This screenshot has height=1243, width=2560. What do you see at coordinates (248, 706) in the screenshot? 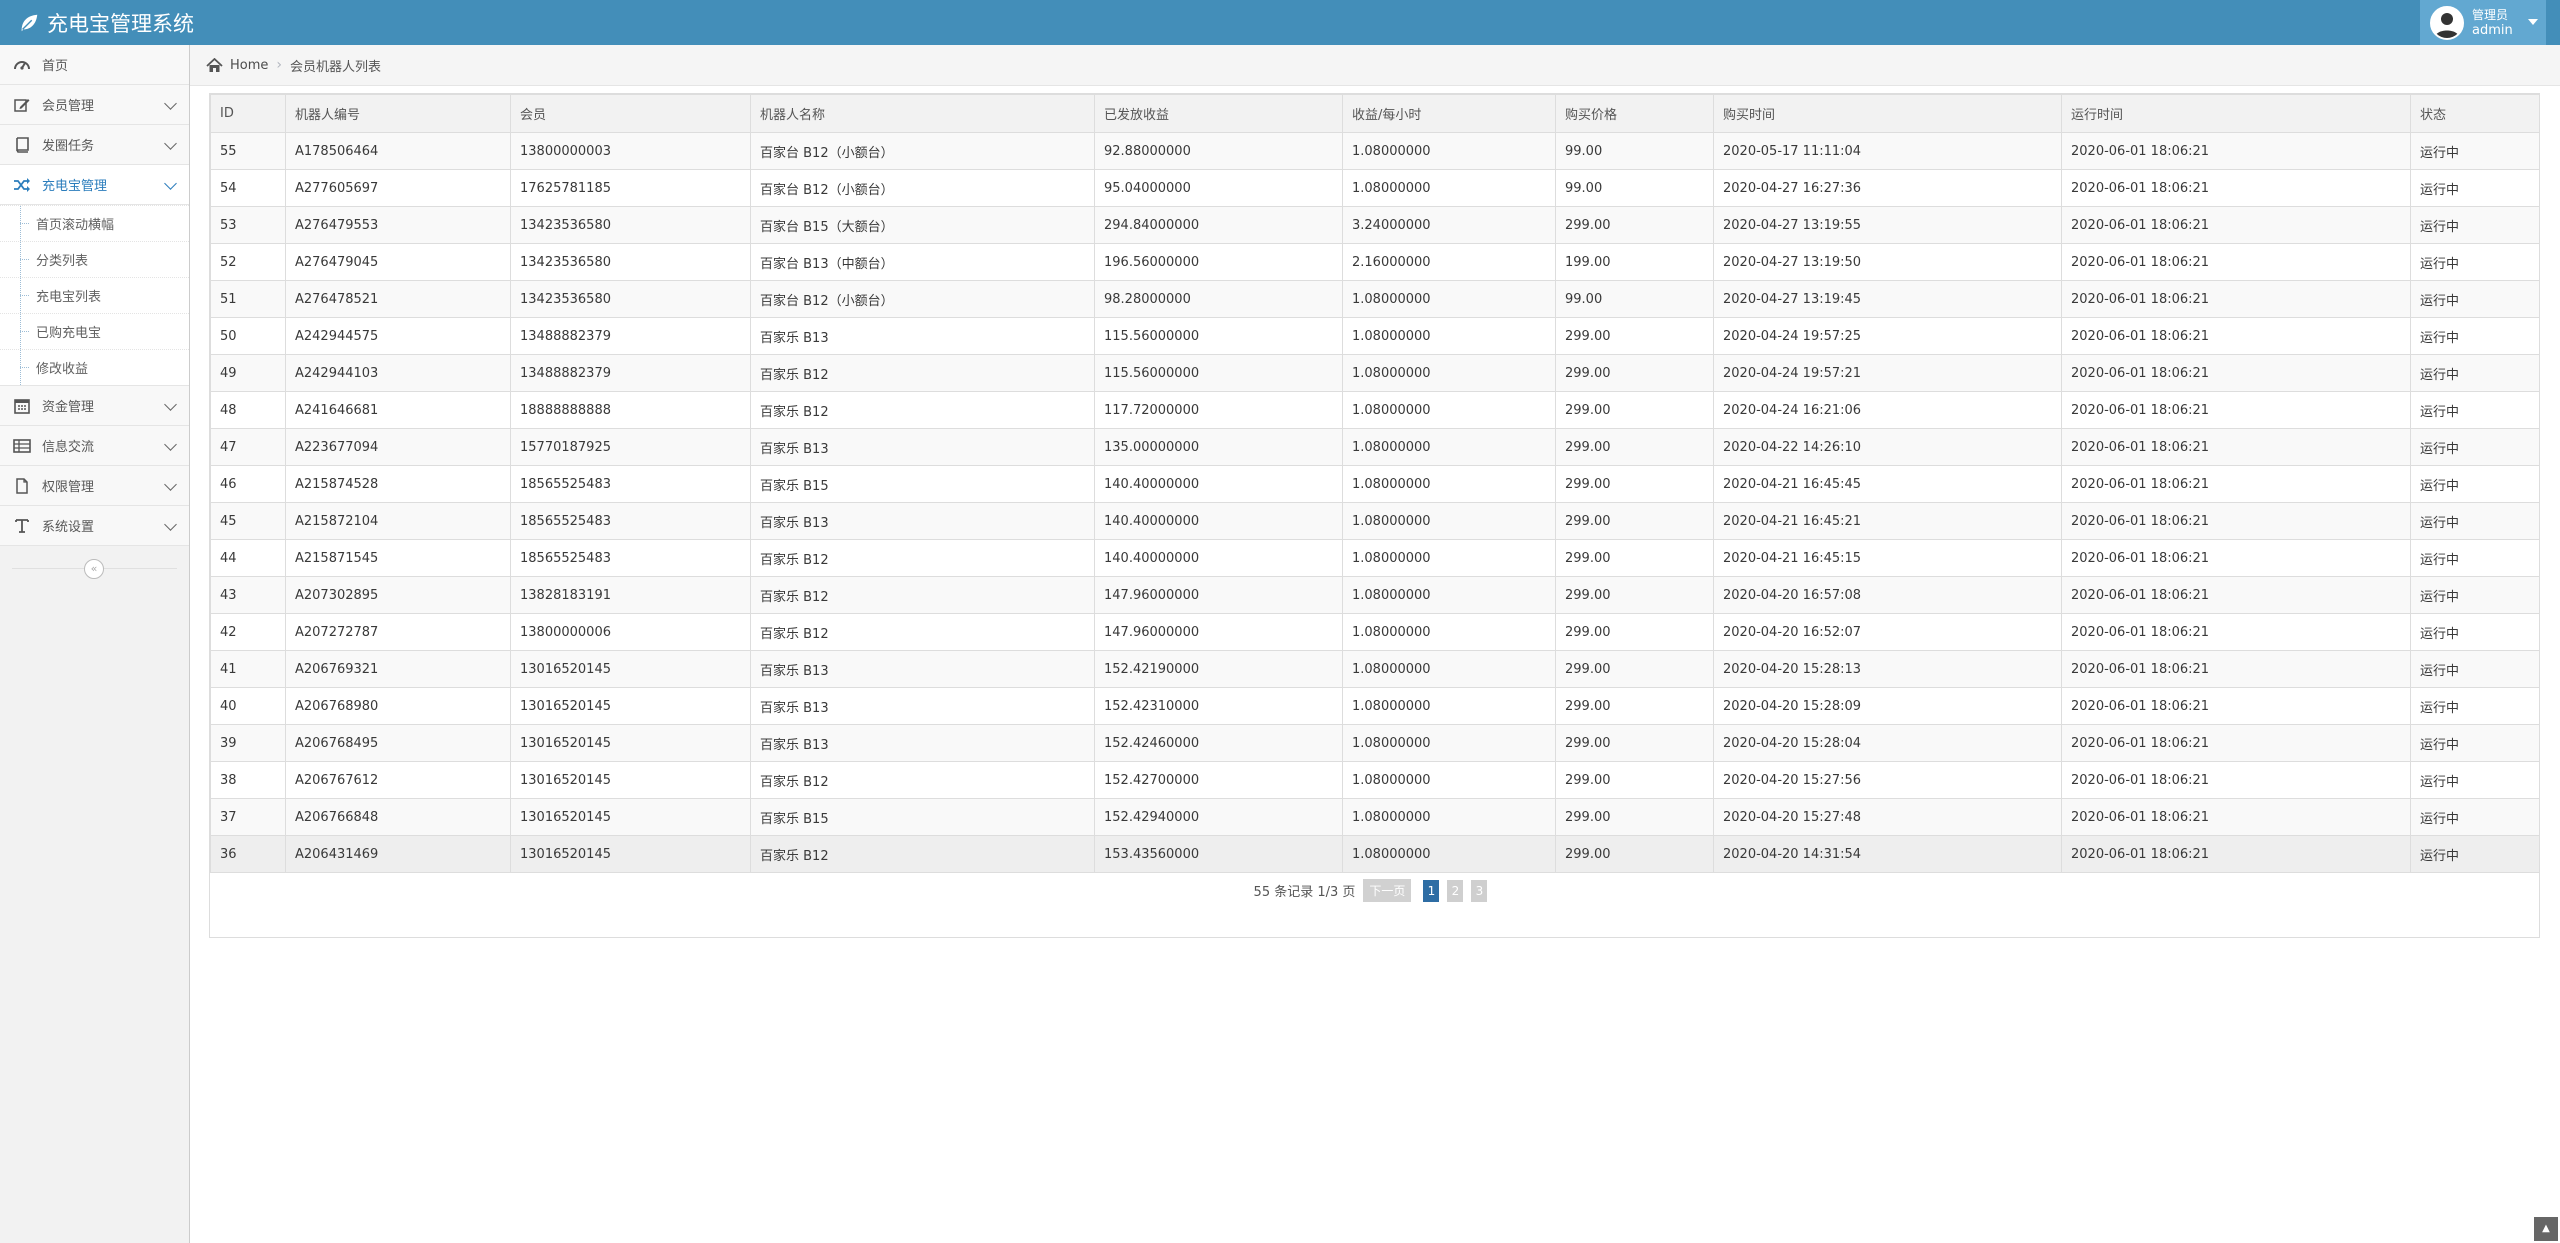
I see `table-cell: 40` at bounding box center [248, 706].